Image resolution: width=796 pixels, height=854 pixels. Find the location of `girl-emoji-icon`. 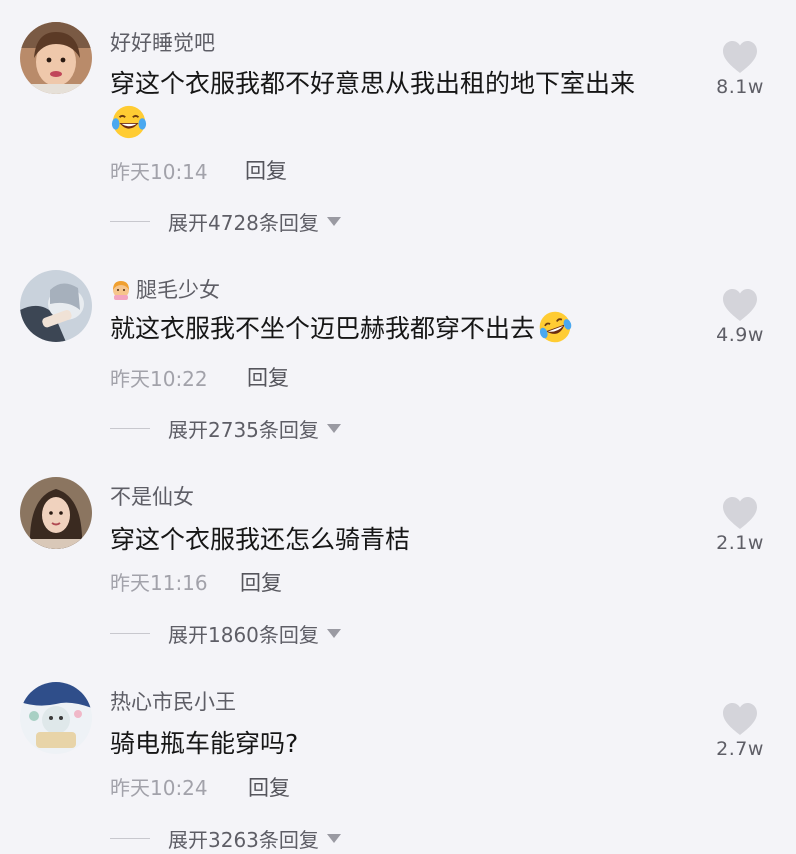

girl-emoji-icon is located at coordinates (121, 290).